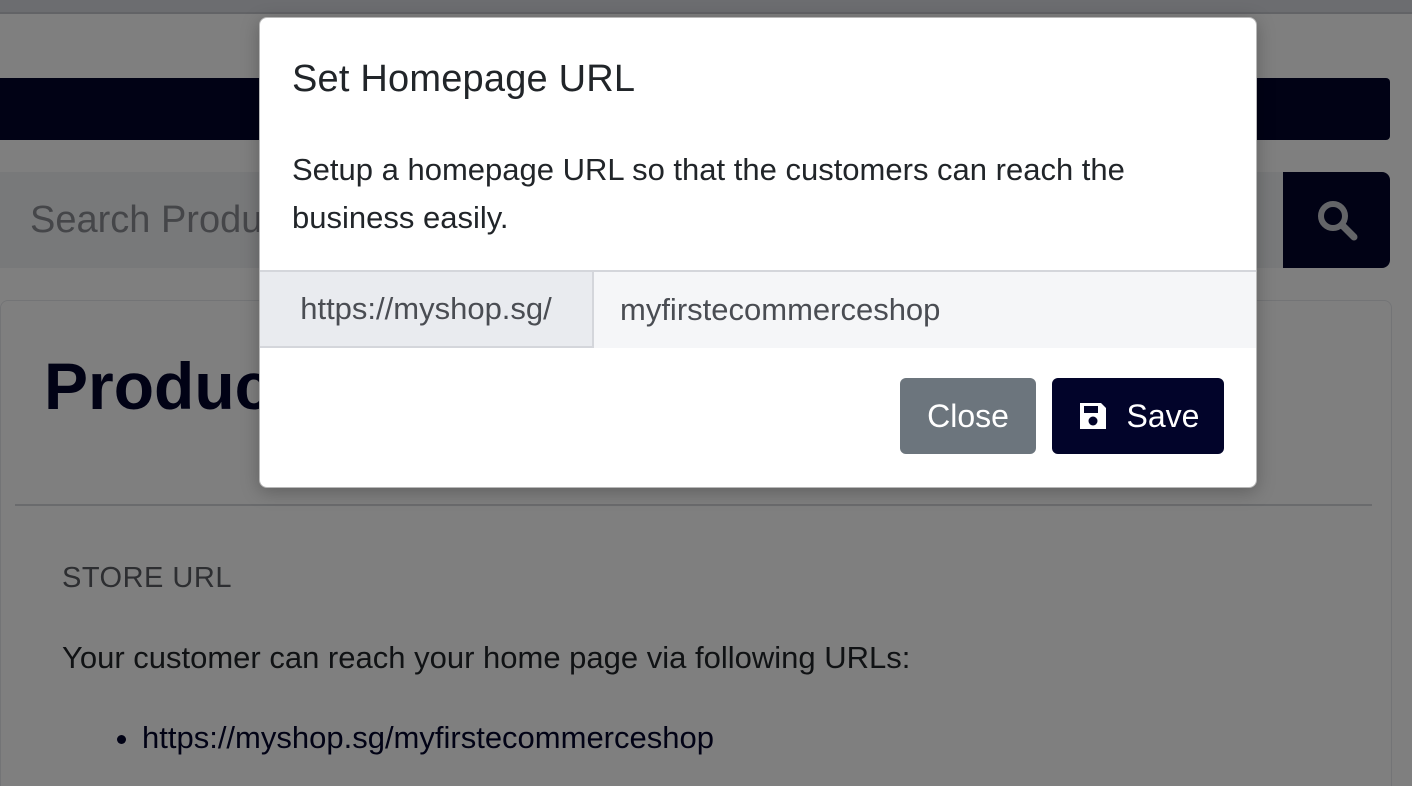 The height and width of the screenshot is (786, 1412). Describe the element at coordinates (1163, 415) in the screenshot. I see `save-button-label: Save` at that location.